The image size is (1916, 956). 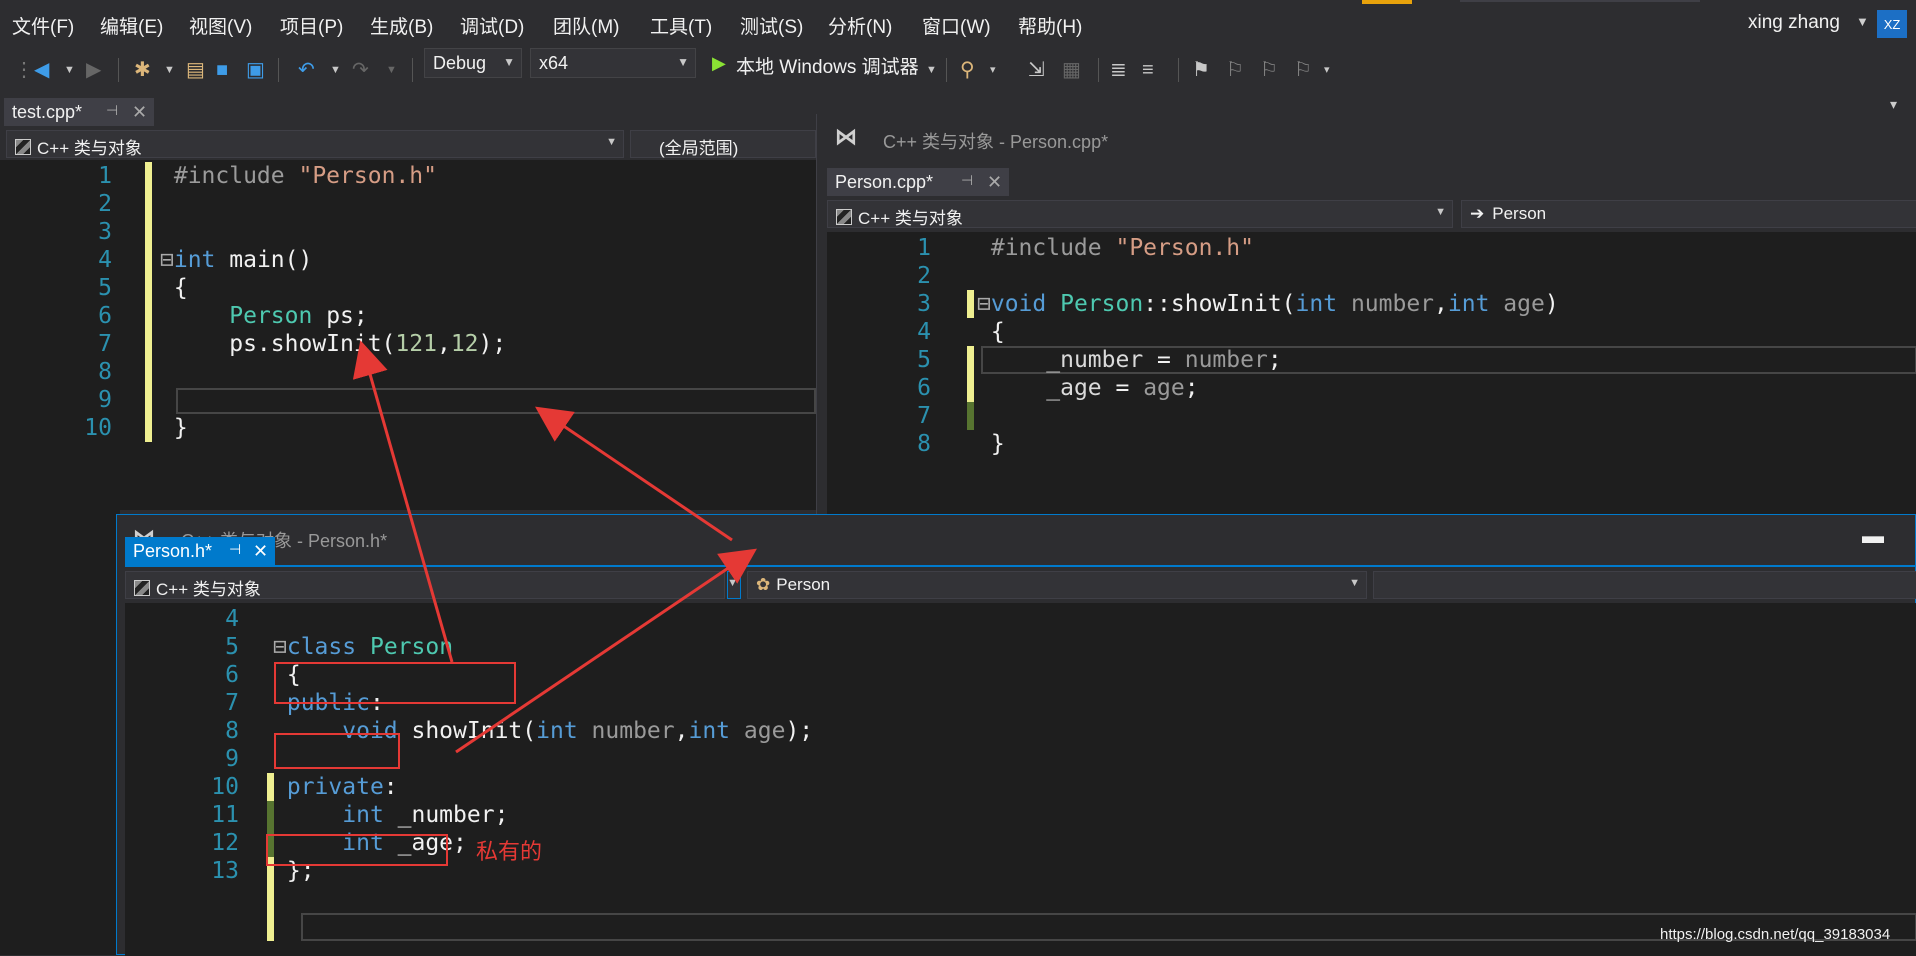 I want to click on arrow-impl-to-call, so click(x=634, y=474).